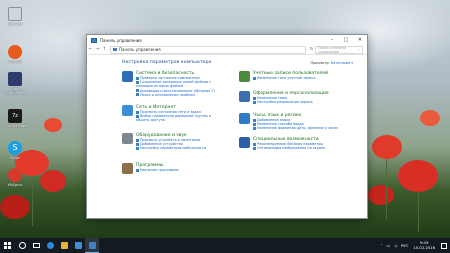  I want to click on skype-icon: S, so click(15, 148).